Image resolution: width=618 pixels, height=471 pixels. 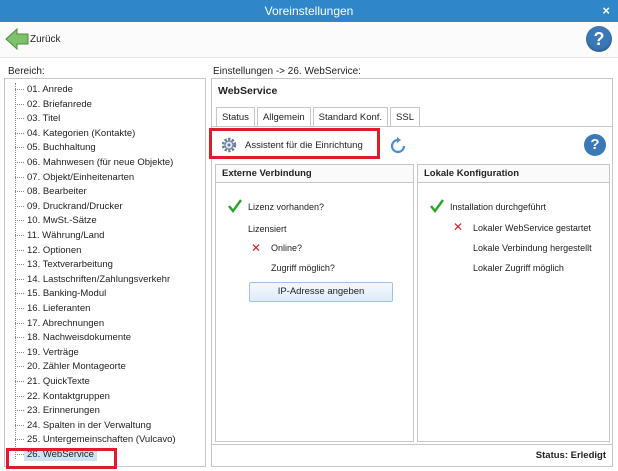 What do you see at coordinates (248, 91) in the screenshot?
I see `panel-title: WebService` at bounding box center [248, 91].